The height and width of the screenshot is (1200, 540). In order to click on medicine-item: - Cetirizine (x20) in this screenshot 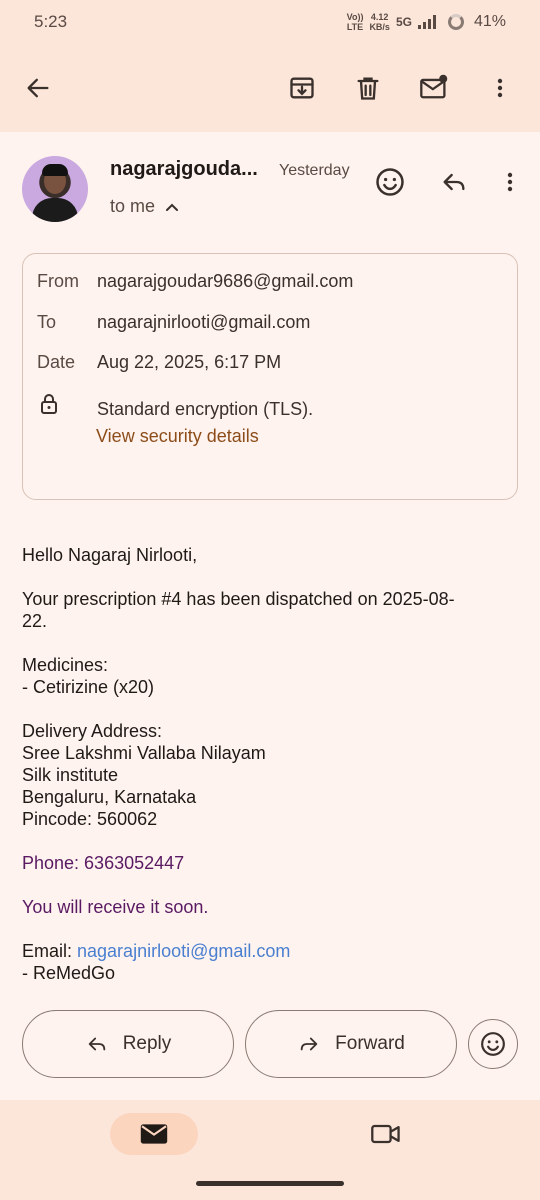, I will do `click(88, 687)`.